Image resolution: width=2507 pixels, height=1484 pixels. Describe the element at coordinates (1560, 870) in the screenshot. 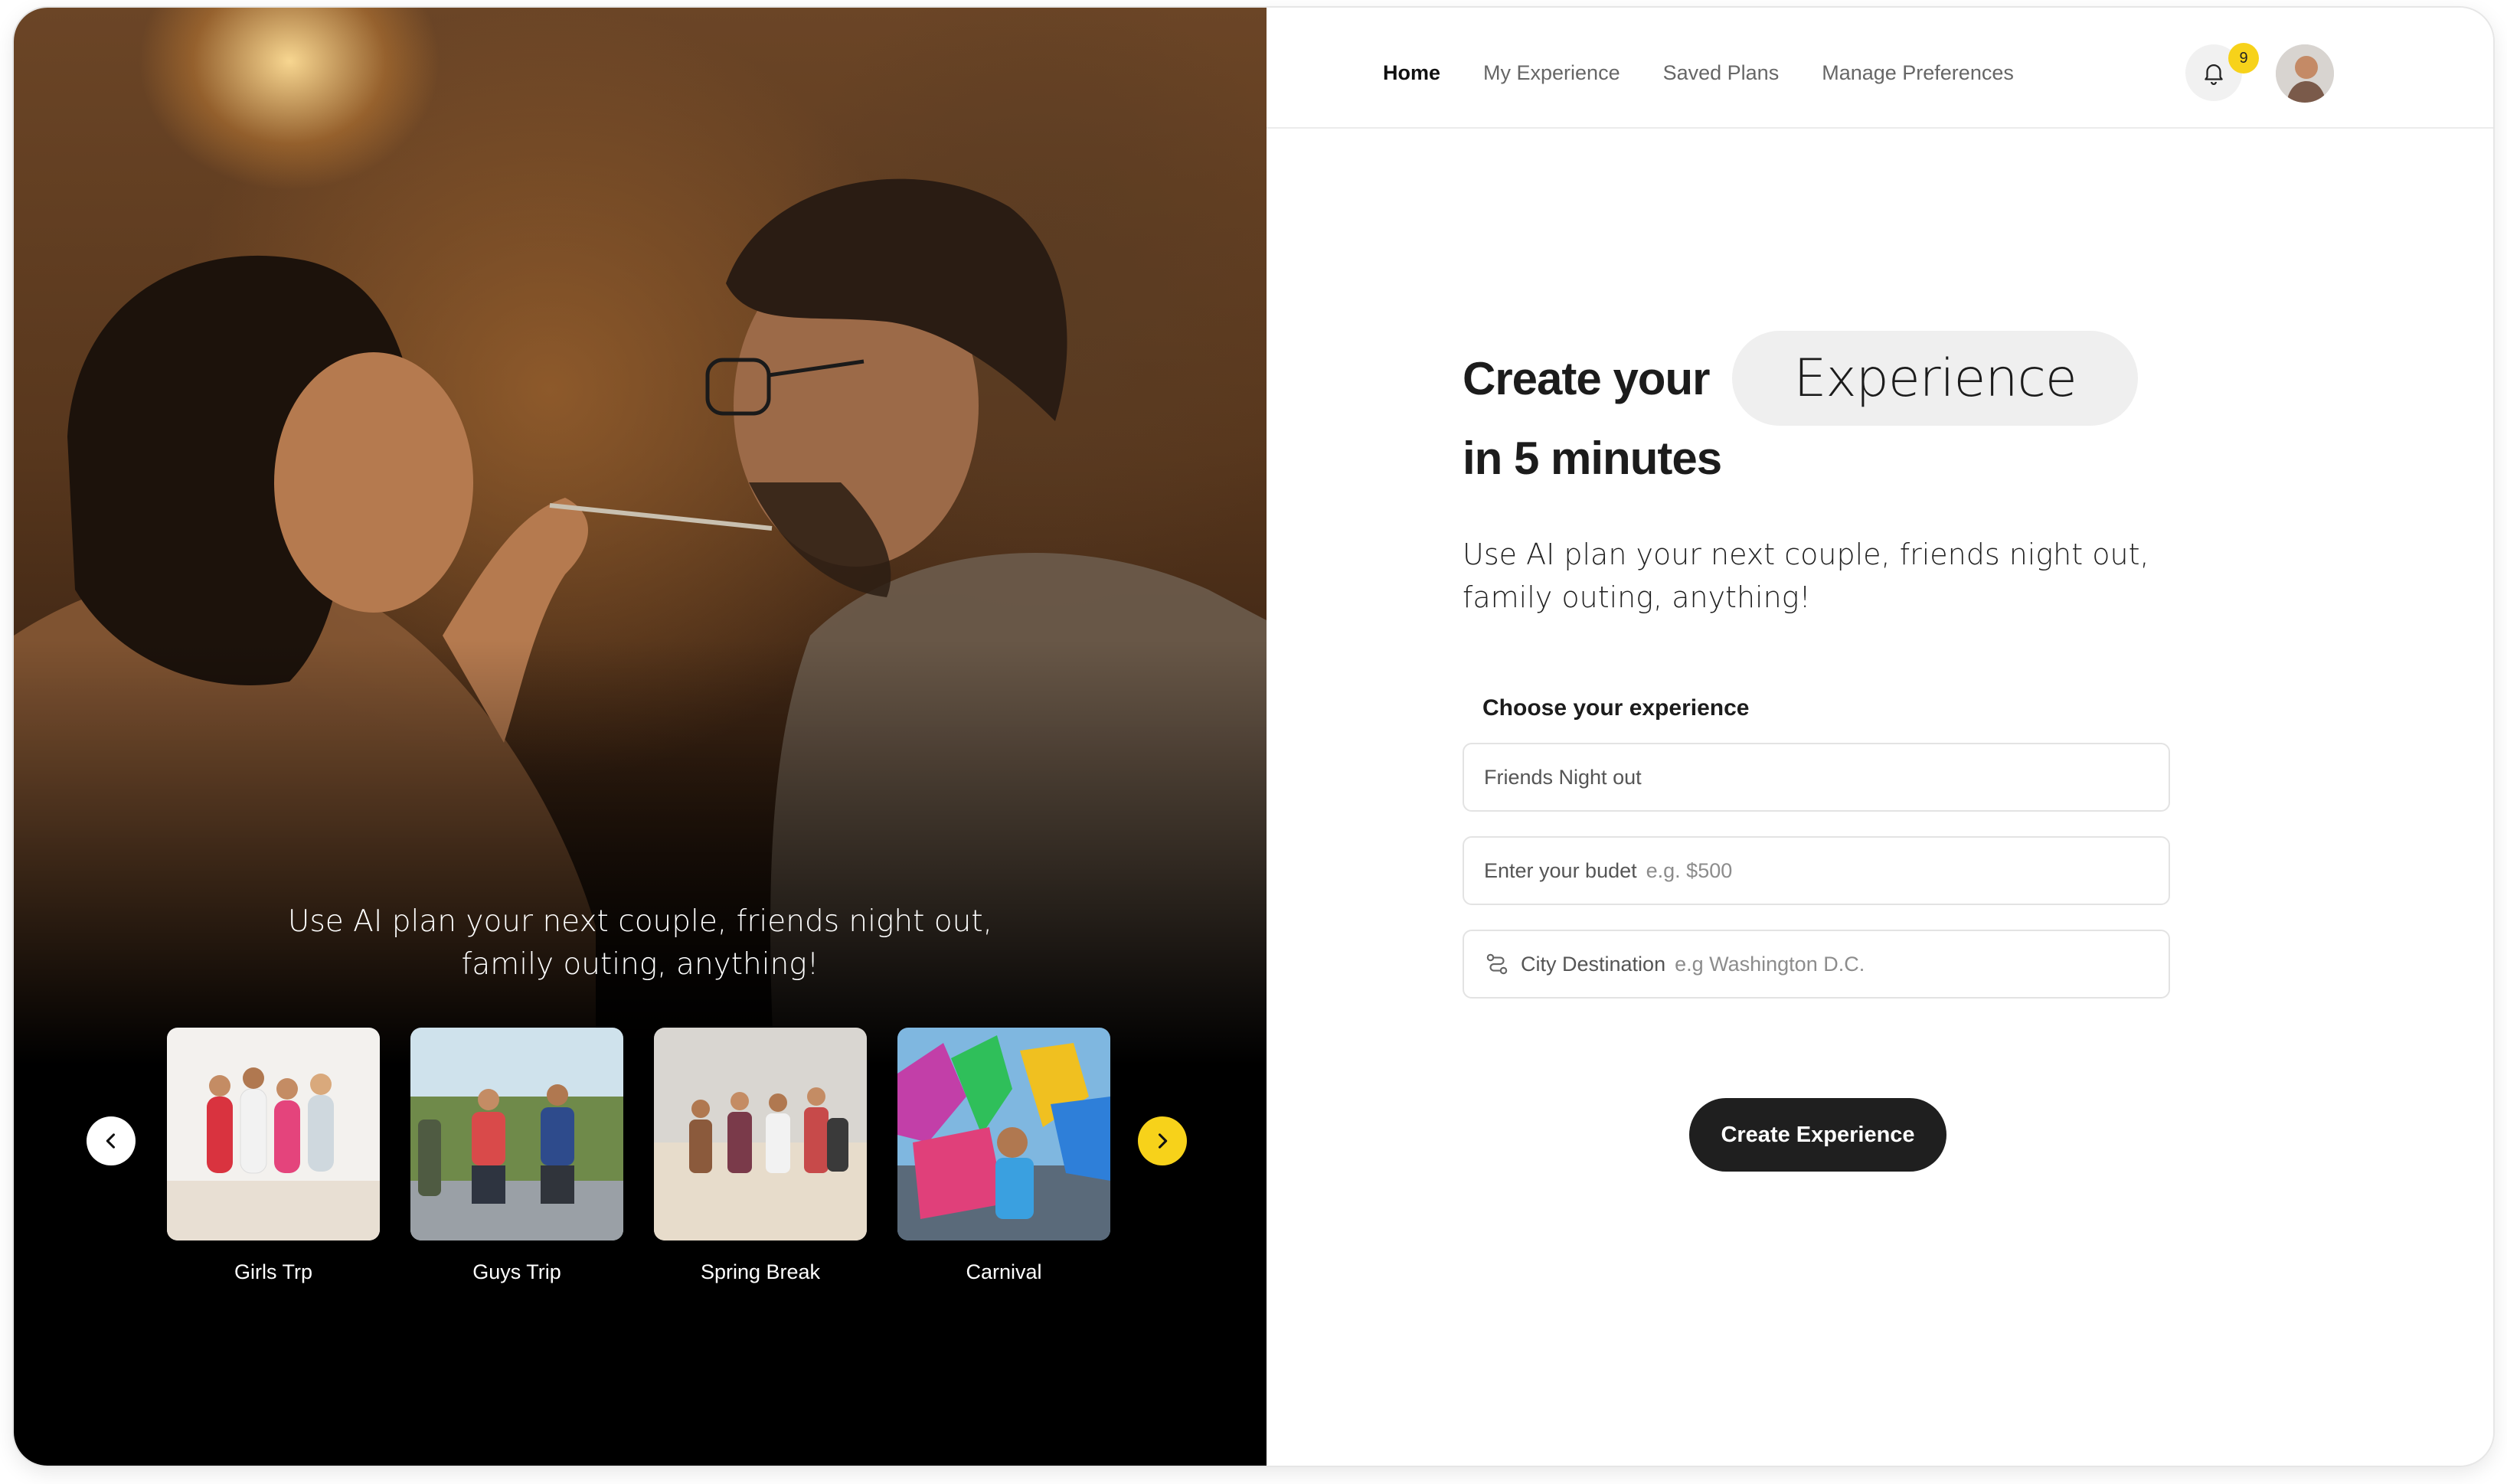

I see `budget-label: Enter your budet` at that location.